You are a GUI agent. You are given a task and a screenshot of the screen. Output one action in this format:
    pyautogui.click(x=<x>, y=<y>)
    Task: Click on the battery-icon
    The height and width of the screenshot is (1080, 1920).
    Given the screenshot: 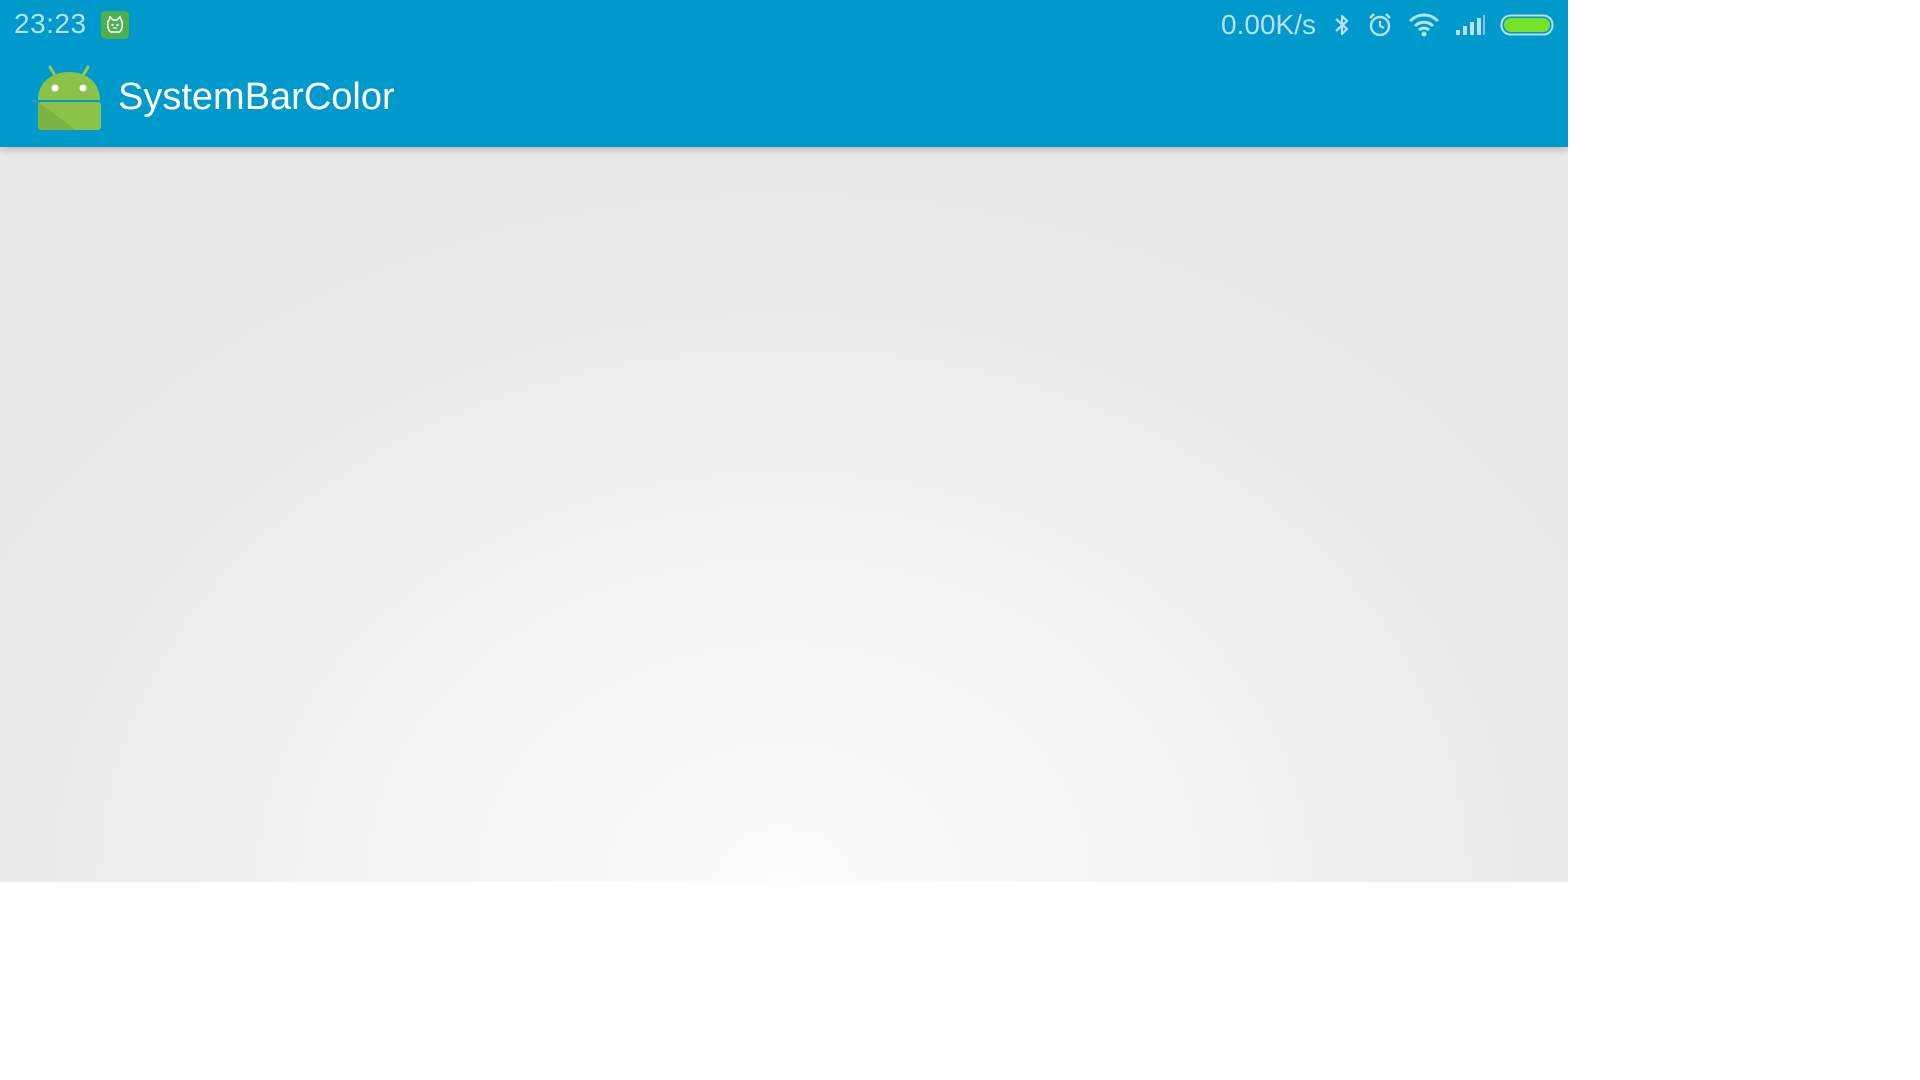 What is the action you would take?
    pyautogui.click(x=1528, y=25)
    